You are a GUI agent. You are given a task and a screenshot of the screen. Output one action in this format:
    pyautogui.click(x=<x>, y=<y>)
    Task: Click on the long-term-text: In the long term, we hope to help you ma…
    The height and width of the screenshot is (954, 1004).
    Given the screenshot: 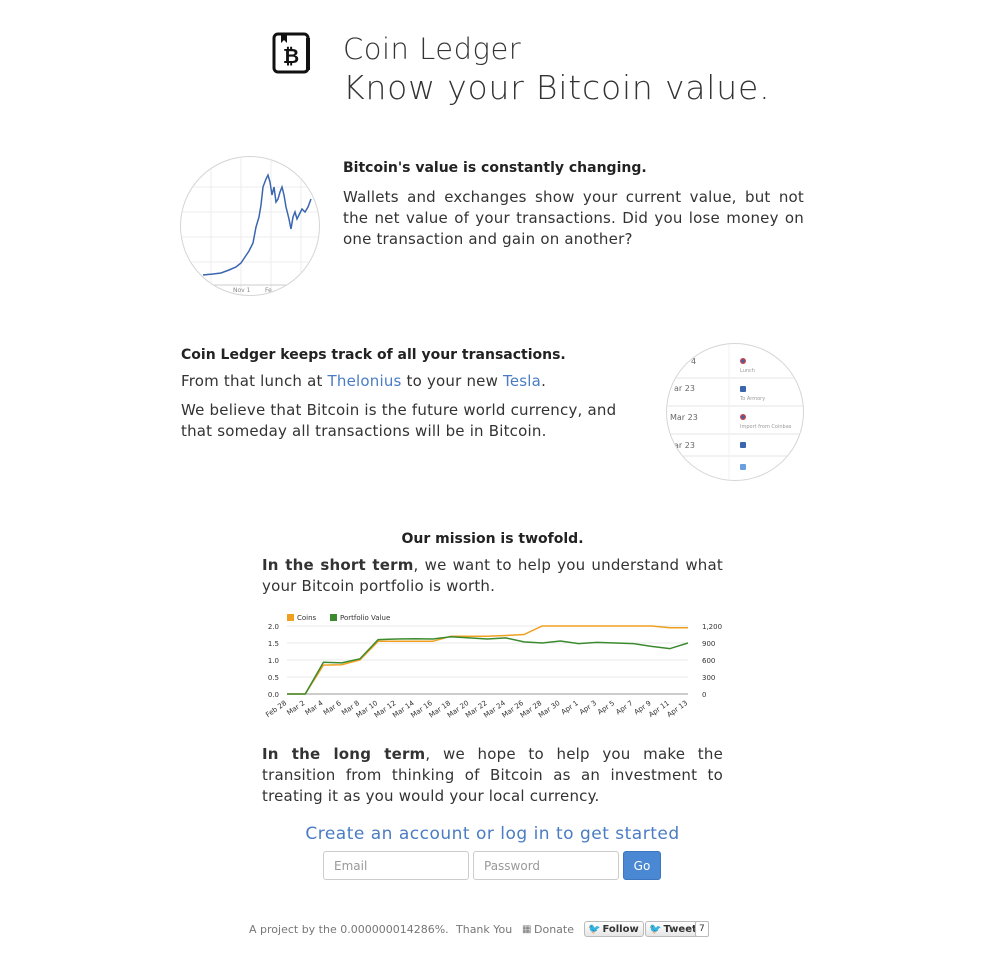 What is the action you would take?
    pyautogui.click(x=492, y=775)
    